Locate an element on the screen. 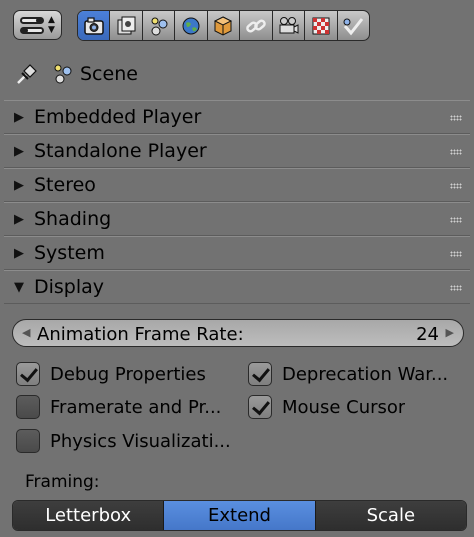  context-path: Scene is located at coordinates (76, 74).